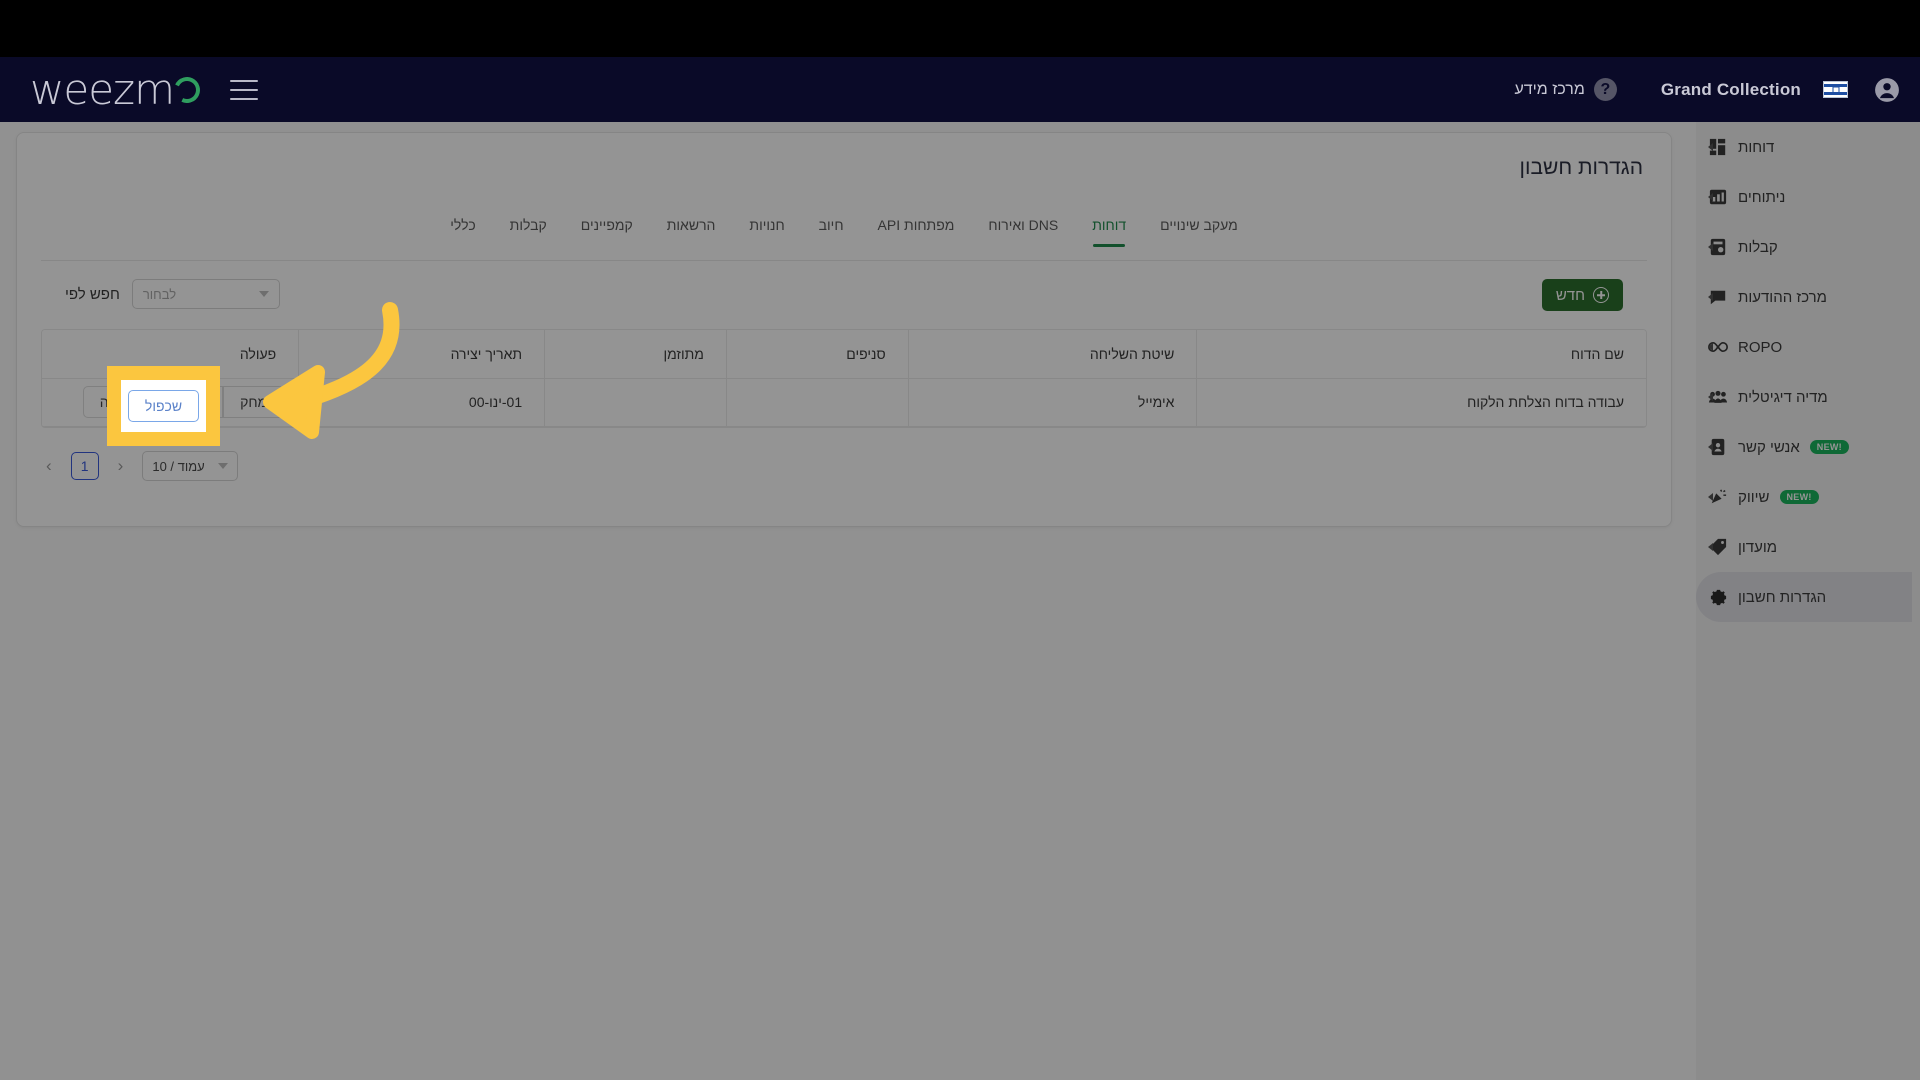 The image size is (1920, 1080). What do you see at coordinates (1808, 147) in the screenshot?
I see `sidebar-item-reports: דוחות` at bounding box center [1808, 147].